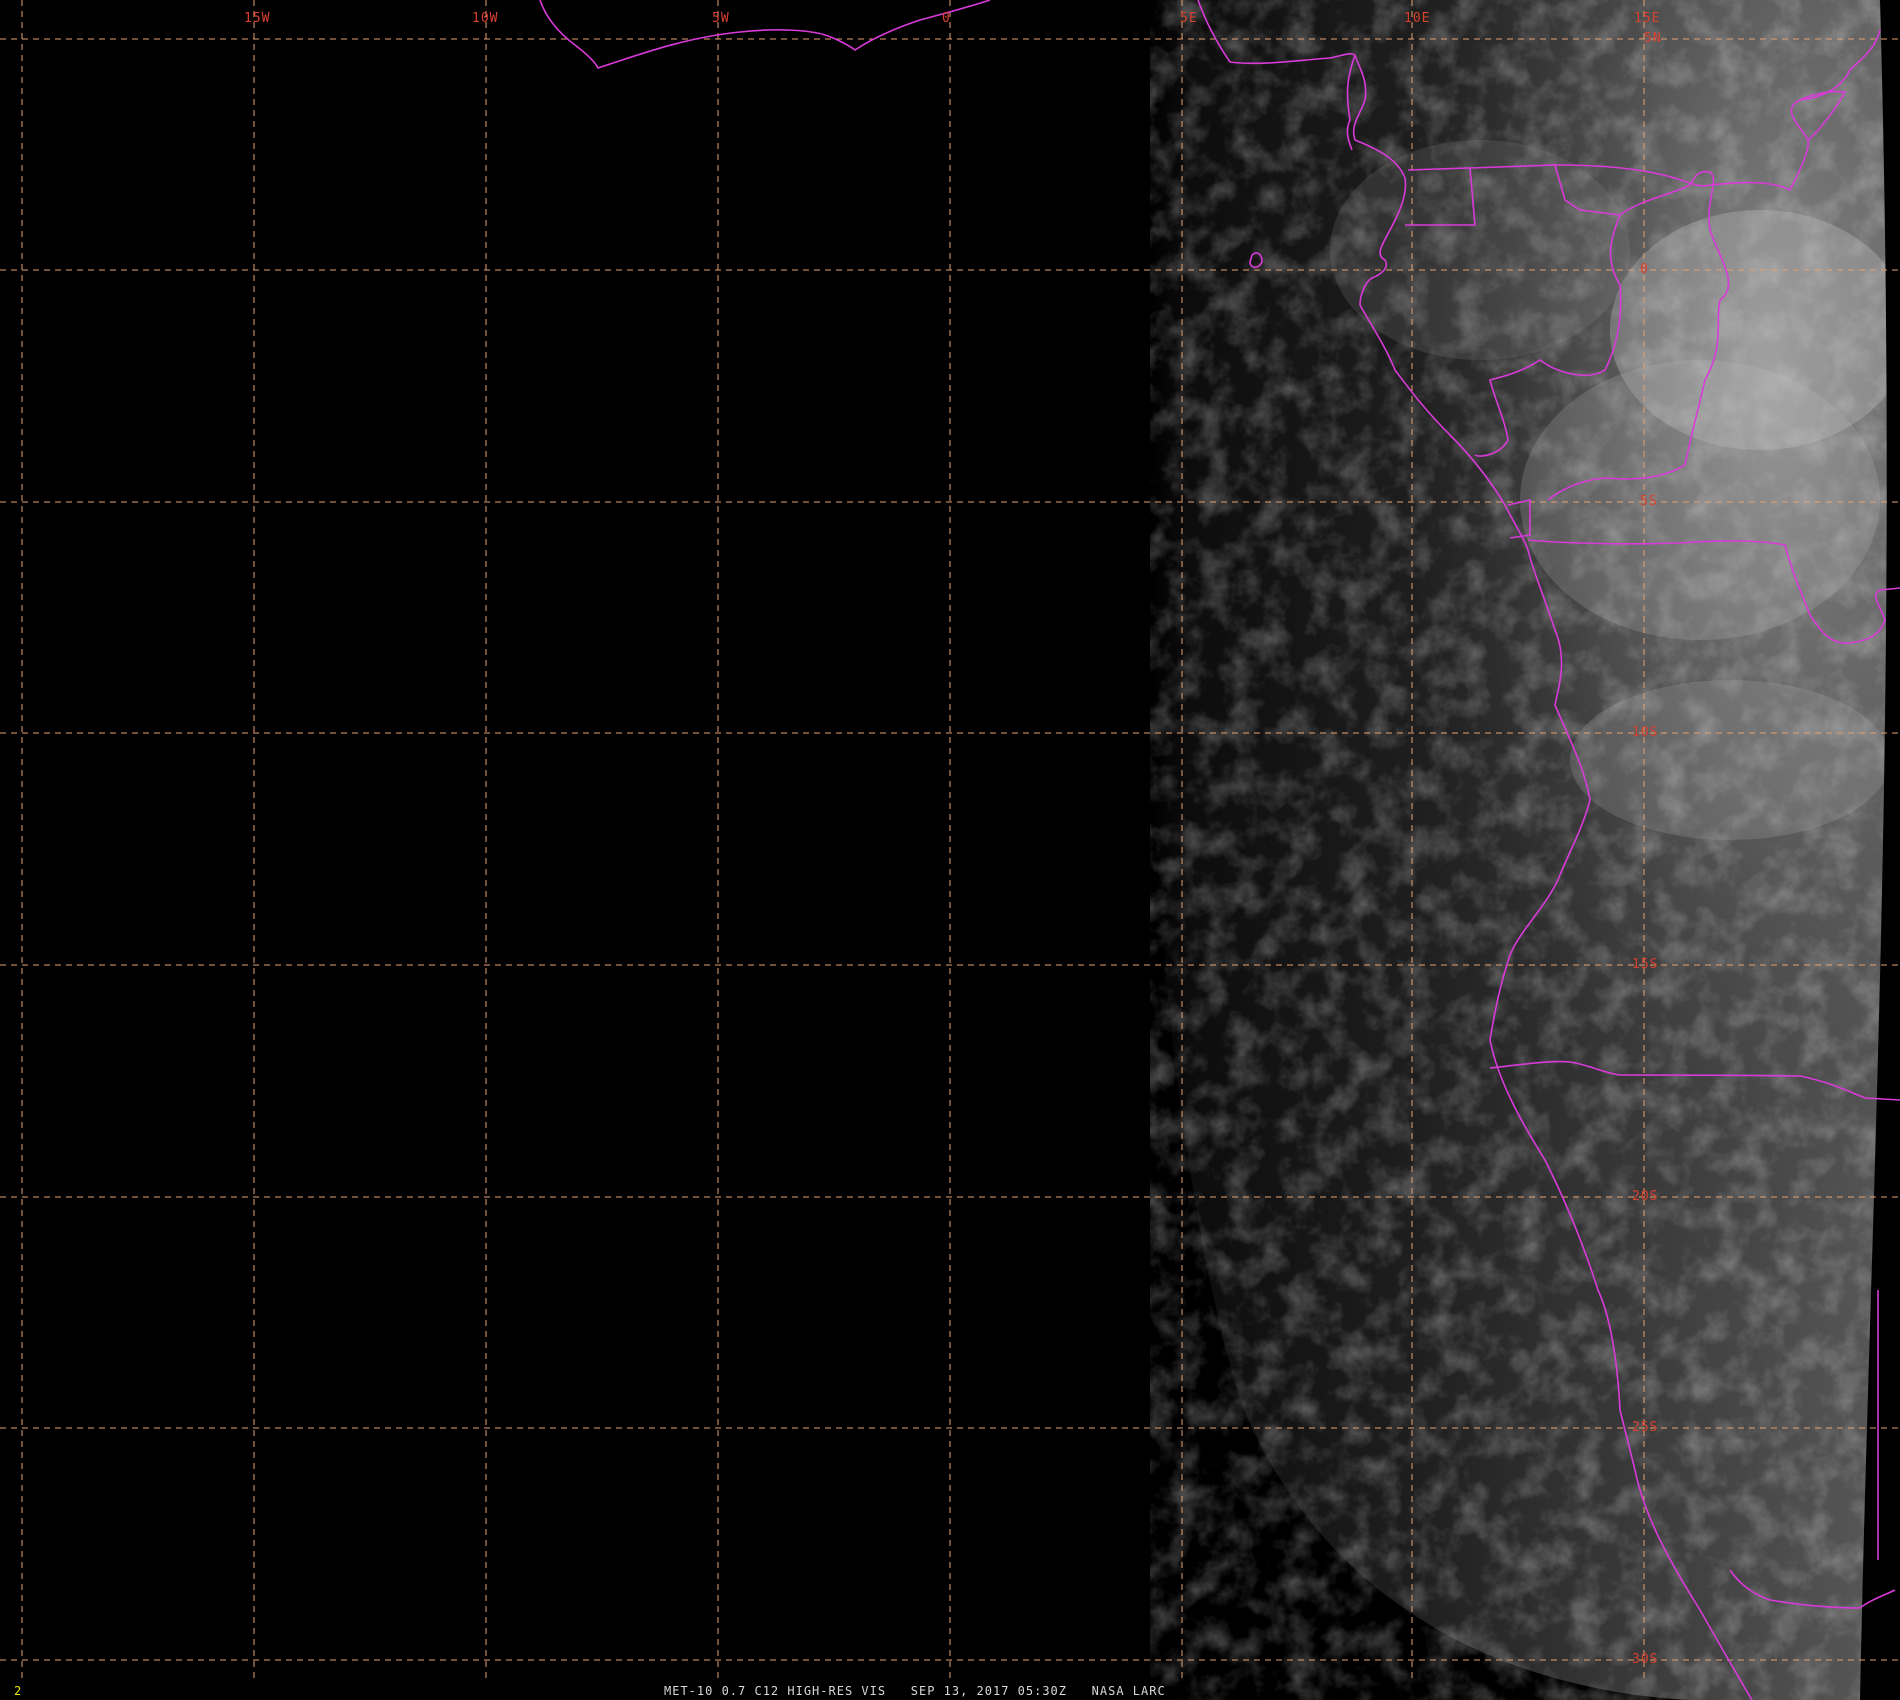 Image resolution: width=1900 pixels, height=1700 pixels. What do you see at coordinates (1653, 38) in the screenshot?
I see `lat-label-5n: 5N` at bounding box center [1653, 38].